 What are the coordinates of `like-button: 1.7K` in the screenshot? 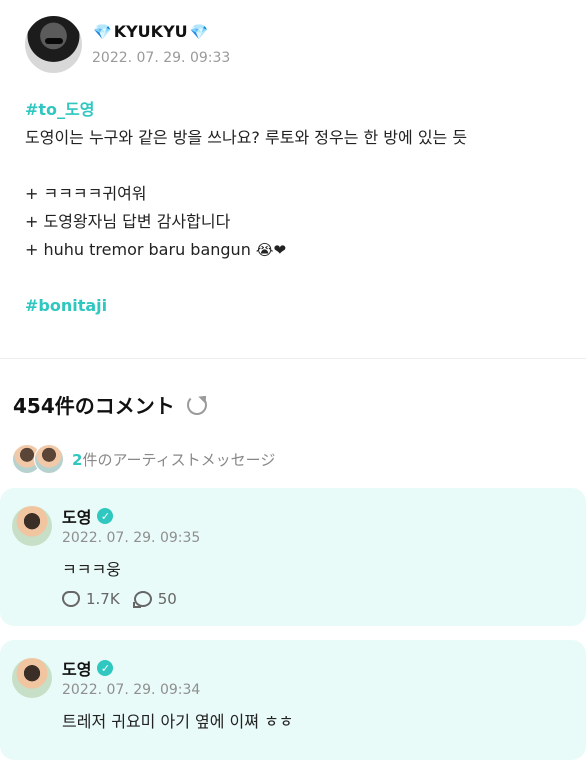 It's located at (91, 599).